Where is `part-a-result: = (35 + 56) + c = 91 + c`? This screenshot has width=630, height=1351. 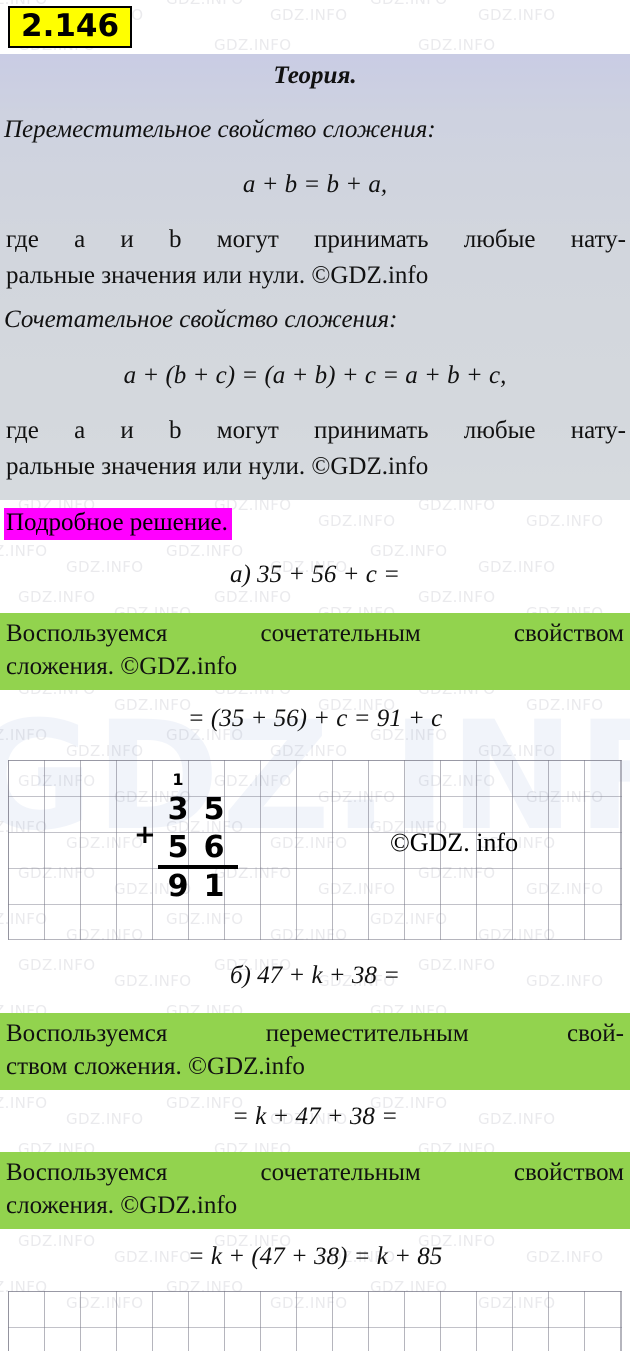
part-a-result: = (35 + 56) + c = 91 + c is located at coordinates (315, 718).